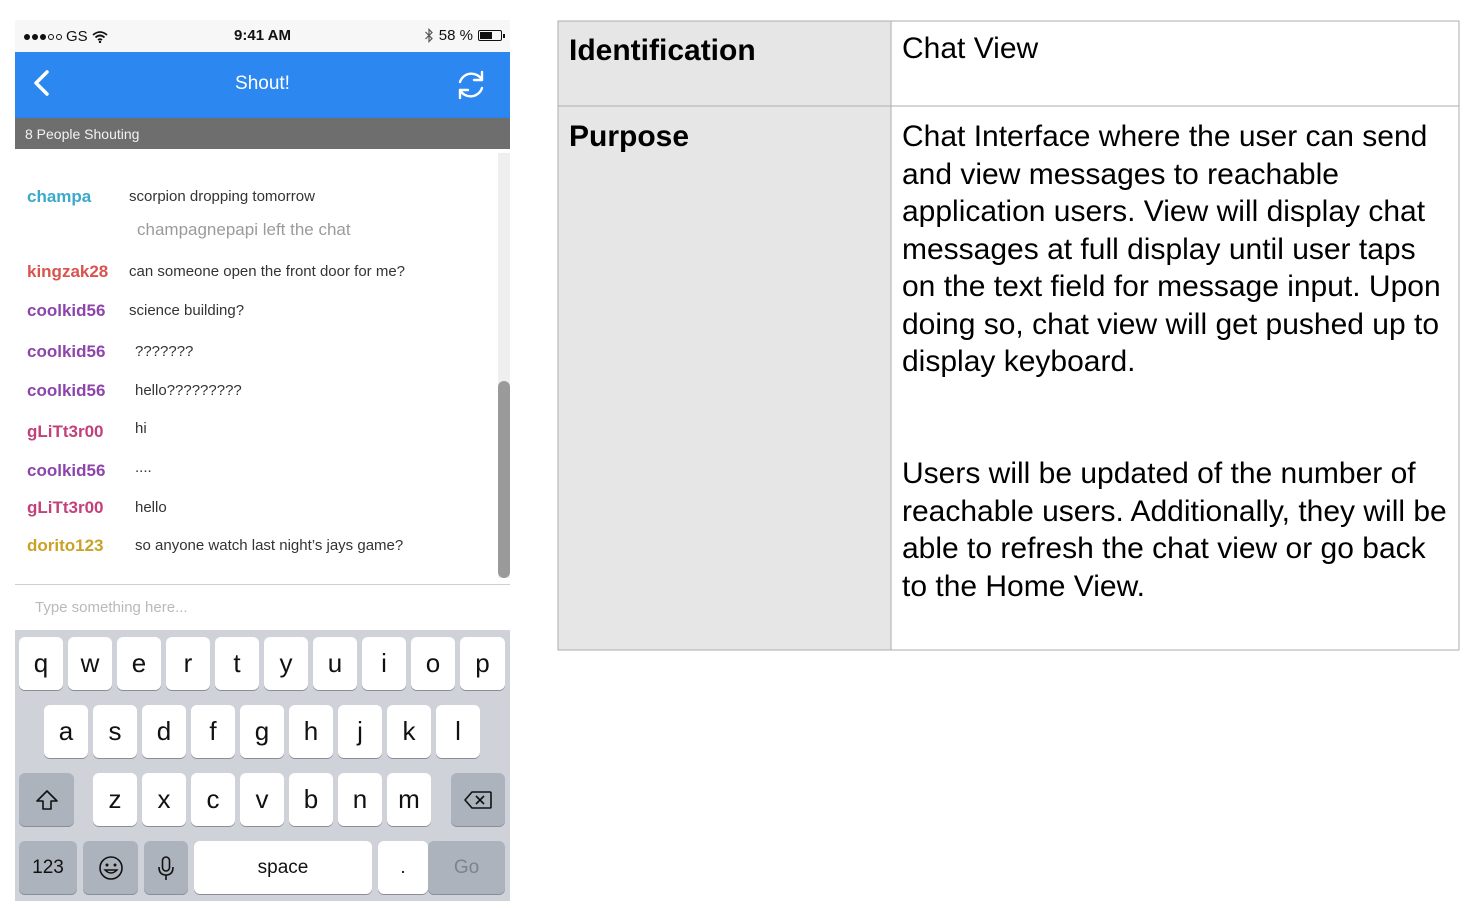 The image size is (1478, 918). What do you see at coordinates (504, 479) in the screenshot?
I see `scrollbar-thumb` at bounding box center [504, 479].